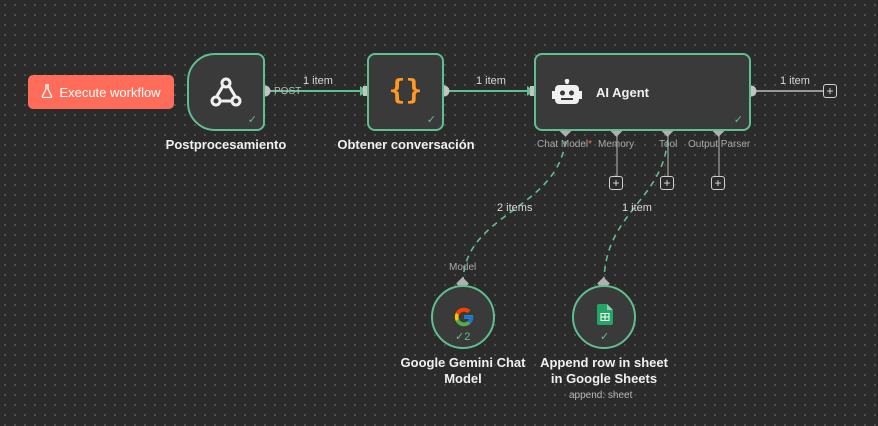 This screenshot has height=426, width=878. I want to click on run-count-badge: ✓2, so click(462, 336).